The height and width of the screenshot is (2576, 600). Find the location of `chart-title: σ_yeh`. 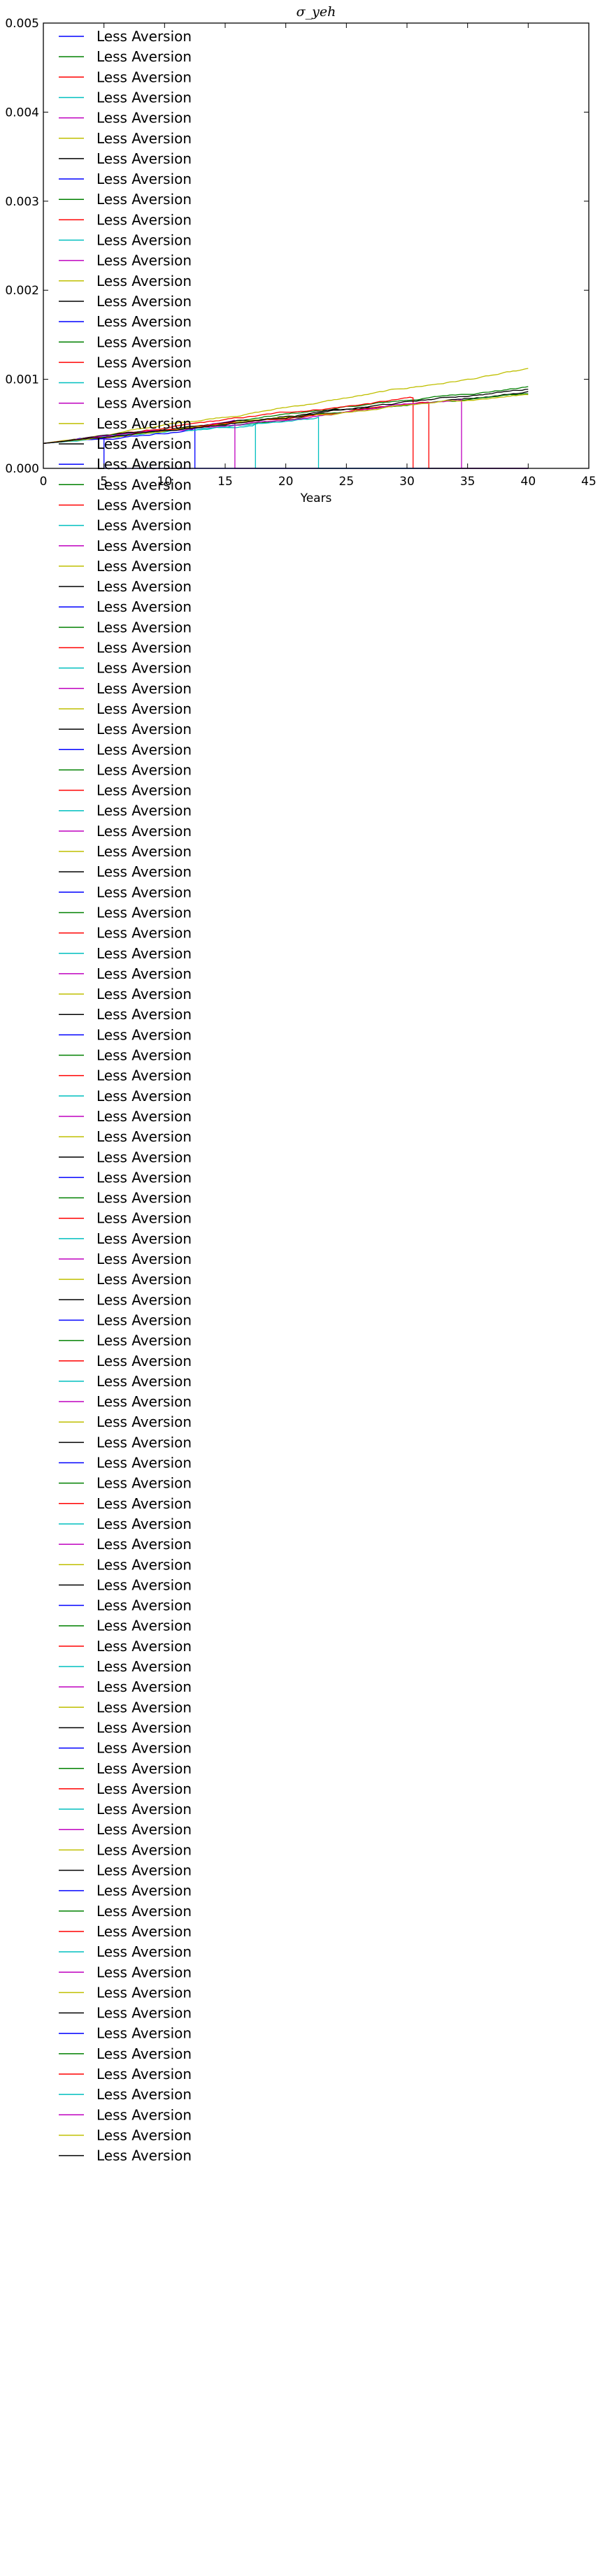

chart-title: σ_yeh is located at coordinates (316, 12).